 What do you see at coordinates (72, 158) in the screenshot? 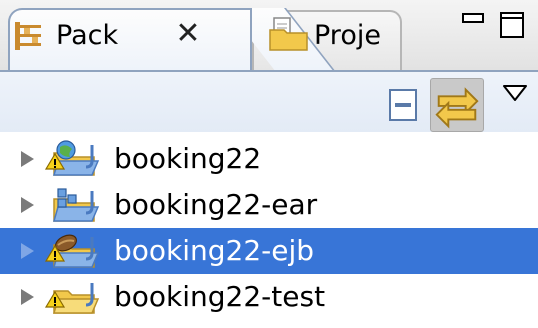
I see `web-project-icon` at bounding box center [72, 158].